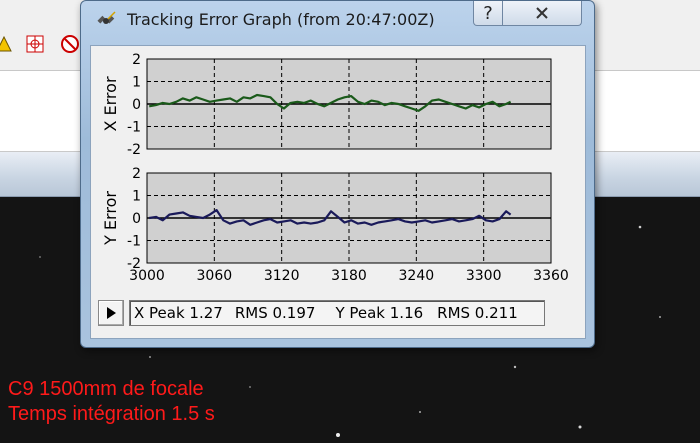 The width and height of the screenshot is (700, 443). Describe the element at coordinates (110, 103) in the screenshot. I see `x-axis-label: X Error` at that location.